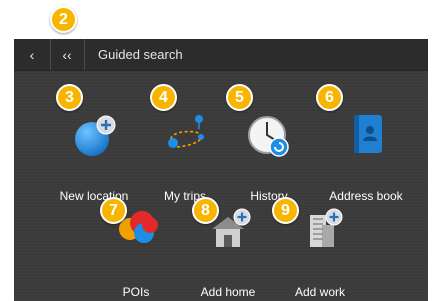 Image resolution: width=432 pixels, height=301 pixels. Describe the element at coordinates (320, 292) in the screenshot. I see `add-work-label: Add work` at that location.